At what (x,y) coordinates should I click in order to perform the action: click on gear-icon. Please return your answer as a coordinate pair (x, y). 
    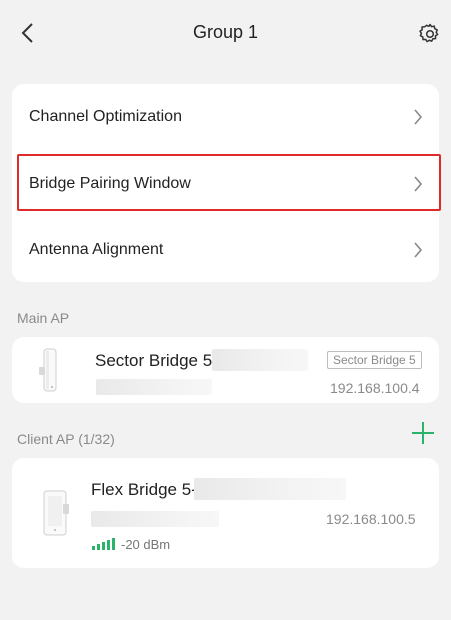
    Looking at the image, I should click on (429, 33).